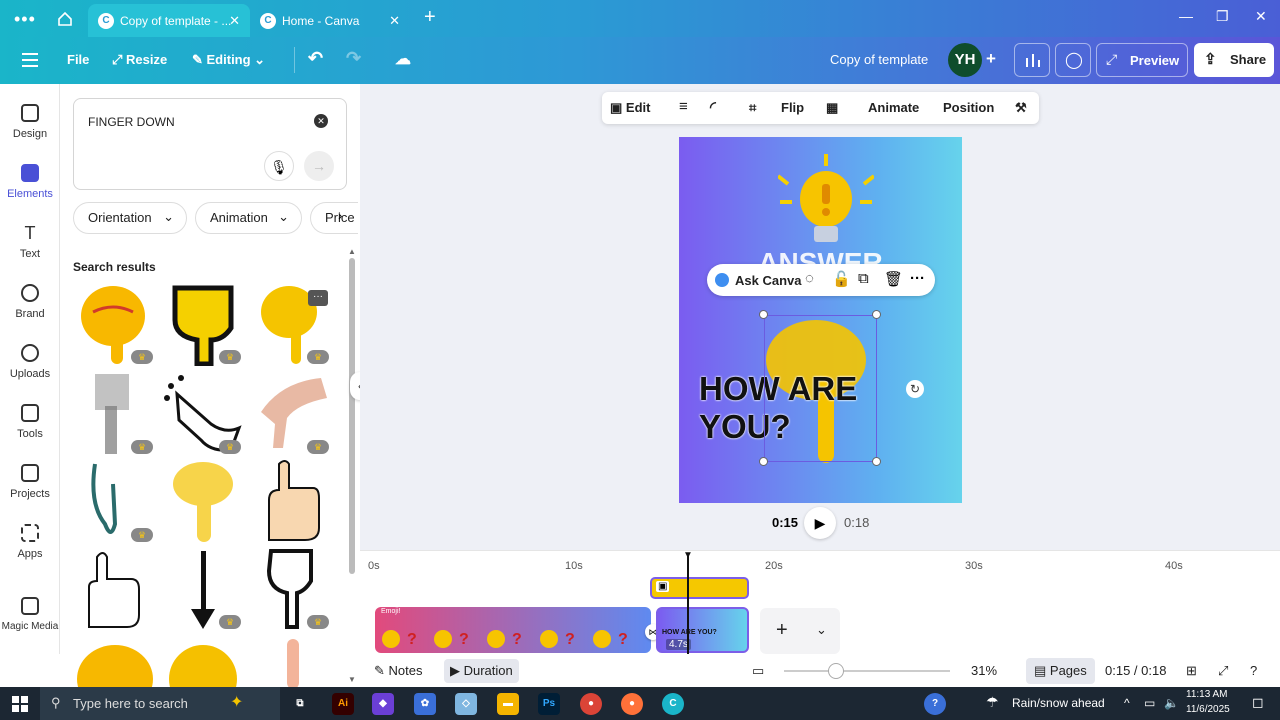 This screenshot has height=720, width=1280. What do you see at coordinates (203, 589) in the screenshot?
I see `result-down-arrow: ♛` at bounding box center [203, 589].